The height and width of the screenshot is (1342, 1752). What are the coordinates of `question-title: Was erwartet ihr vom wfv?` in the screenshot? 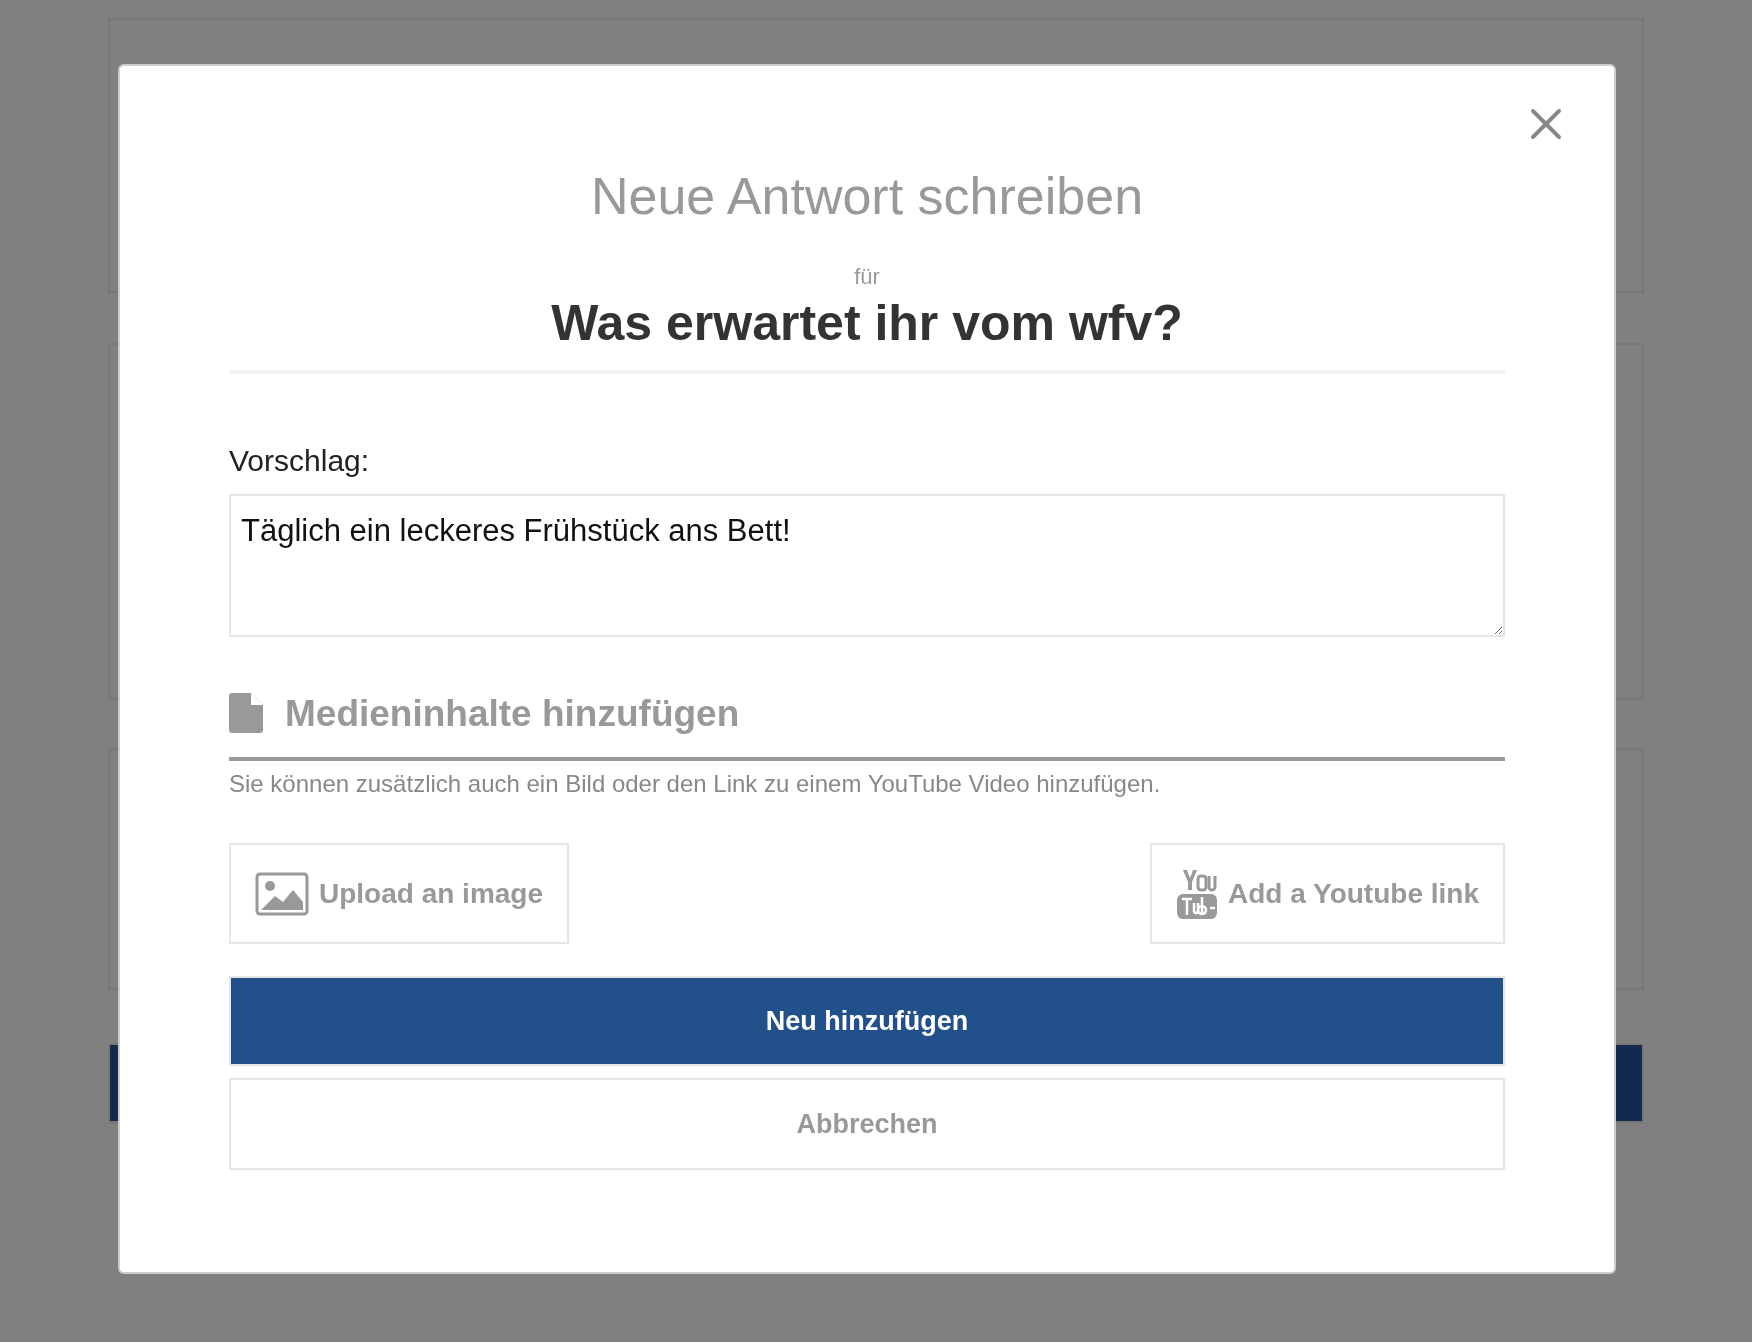 It's located at (867, 323).